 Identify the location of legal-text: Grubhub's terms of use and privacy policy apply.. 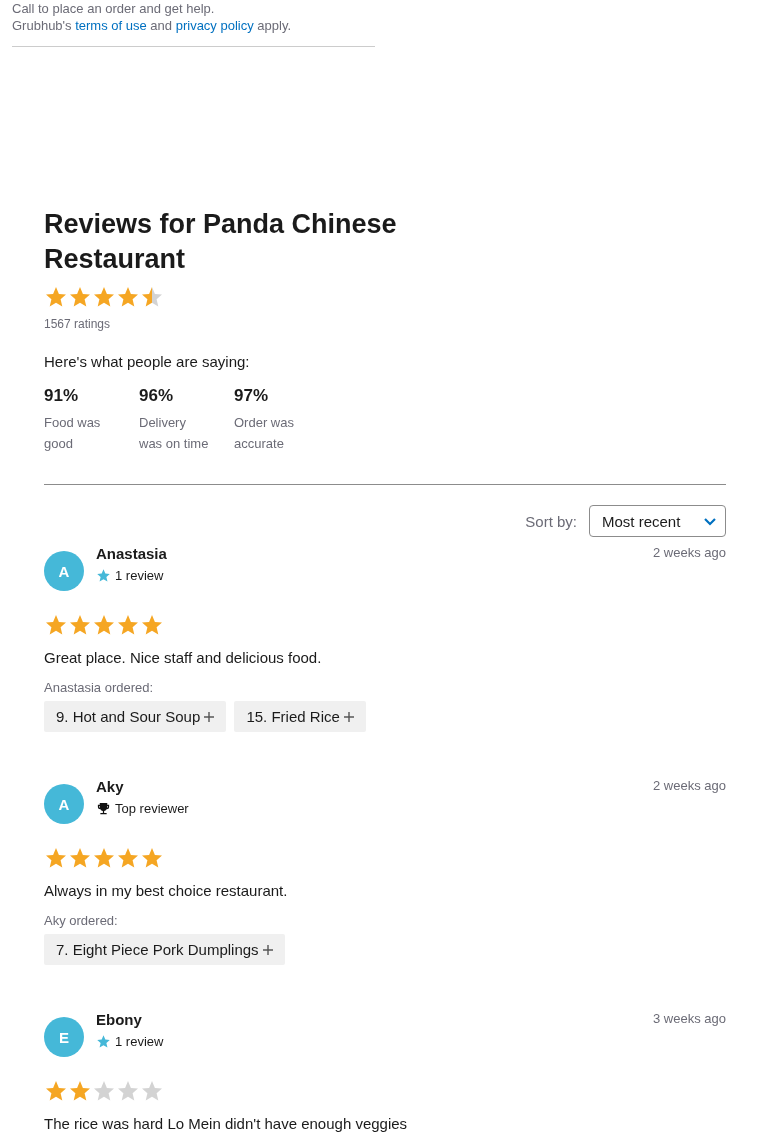
(152, 25).